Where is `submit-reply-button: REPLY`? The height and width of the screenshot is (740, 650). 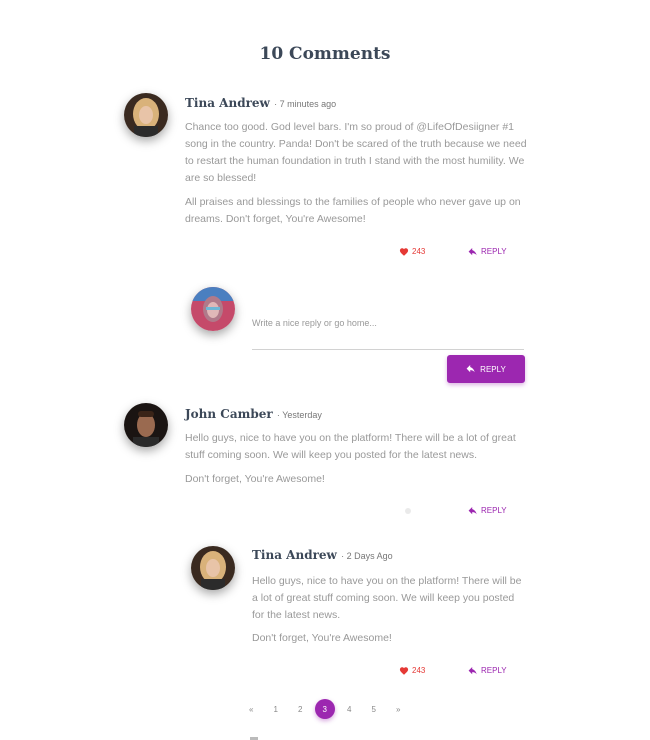
submit-reply-button: REPLY is located at coordinates (486, 369).